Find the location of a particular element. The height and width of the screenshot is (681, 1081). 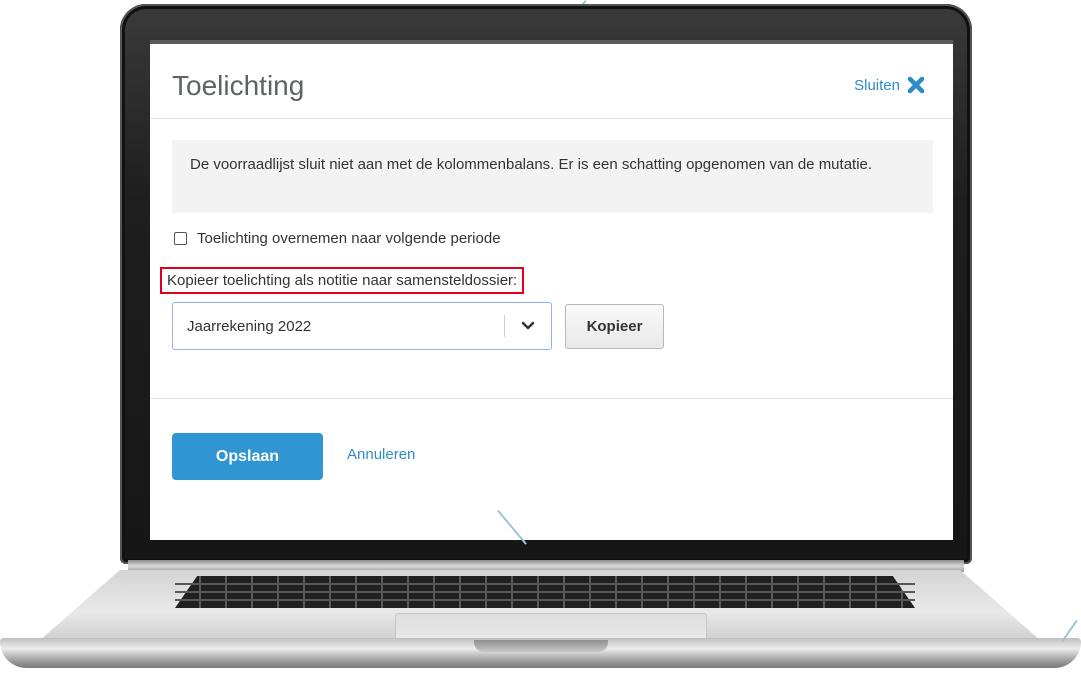

close-button: Sluiten is located at coordinates (889, 85).